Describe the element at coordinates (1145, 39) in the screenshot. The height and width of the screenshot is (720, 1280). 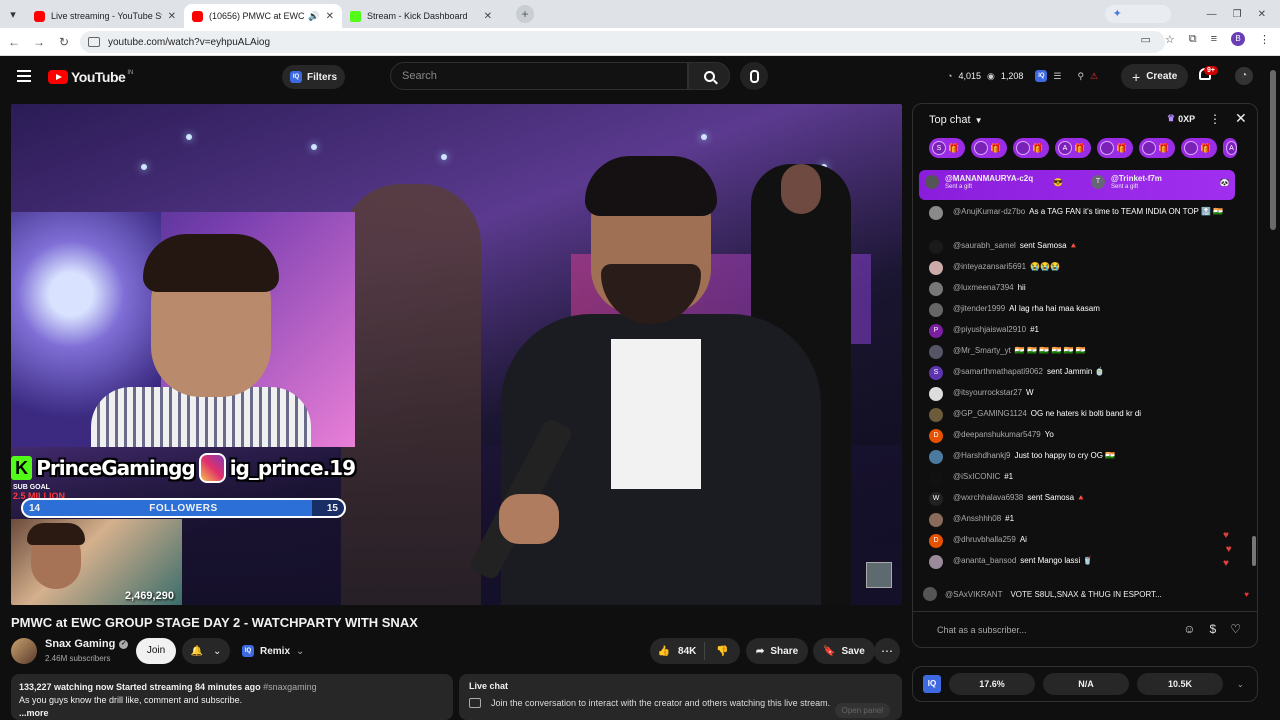
I see `cast-icon: ▭` at that location.